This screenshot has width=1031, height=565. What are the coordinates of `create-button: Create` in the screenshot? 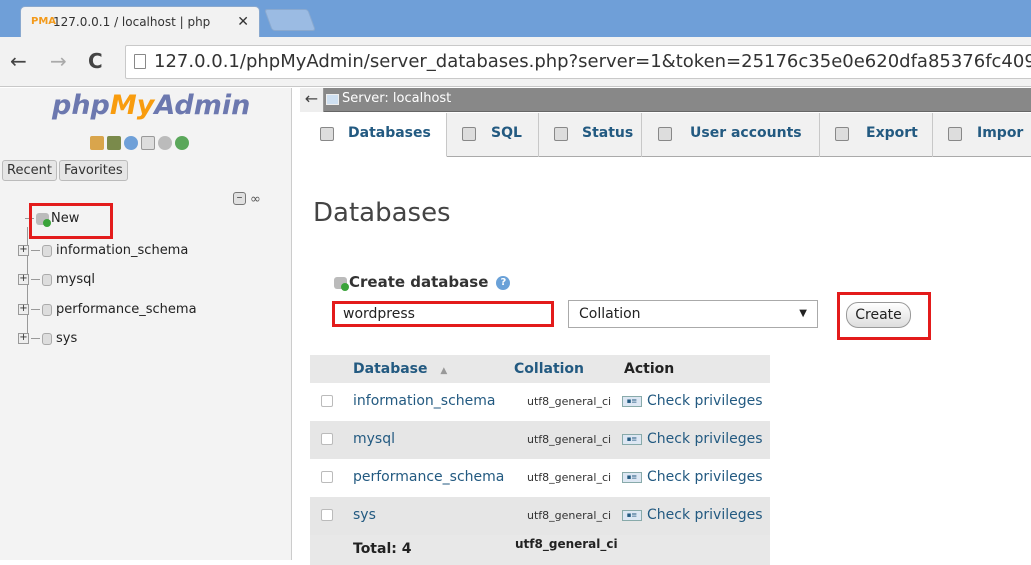 It's located at (878, 315).